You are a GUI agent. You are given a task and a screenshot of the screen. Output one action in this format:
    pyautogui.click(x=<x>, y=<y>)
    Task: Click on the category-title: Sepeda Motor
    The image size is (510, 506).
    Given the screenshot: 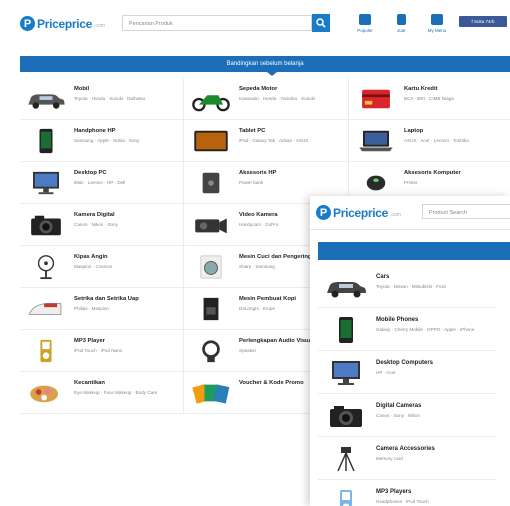 What is the action you would take?
    pyautogui.click(x=258, y=89)
    